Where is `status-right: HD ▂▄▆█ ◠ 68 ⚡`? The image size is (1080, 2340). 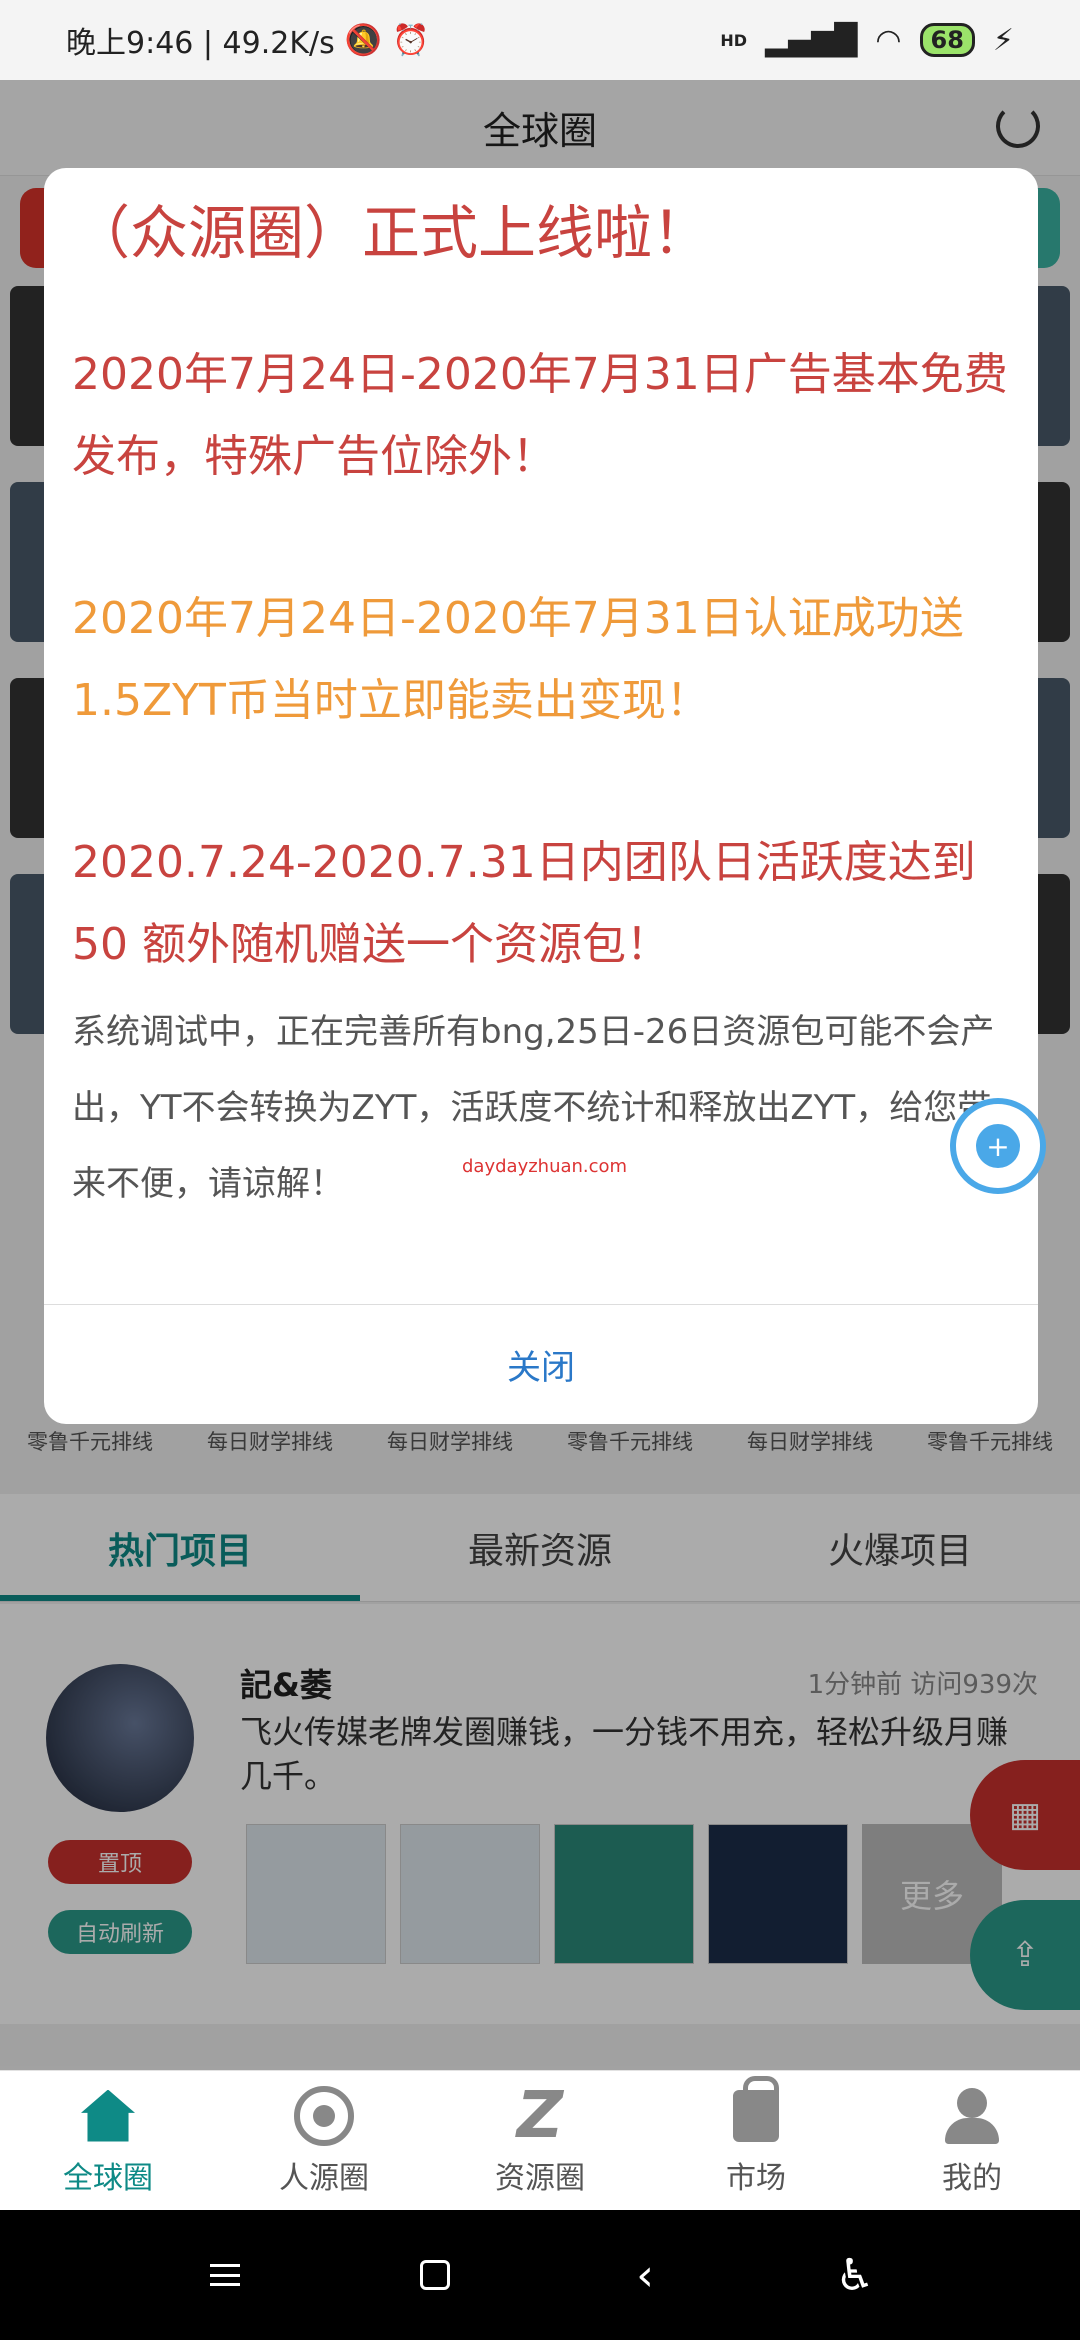
status-right: HD ▂▄▆█ ◠ 68 ⚡ is located at coordinates (867, 40).